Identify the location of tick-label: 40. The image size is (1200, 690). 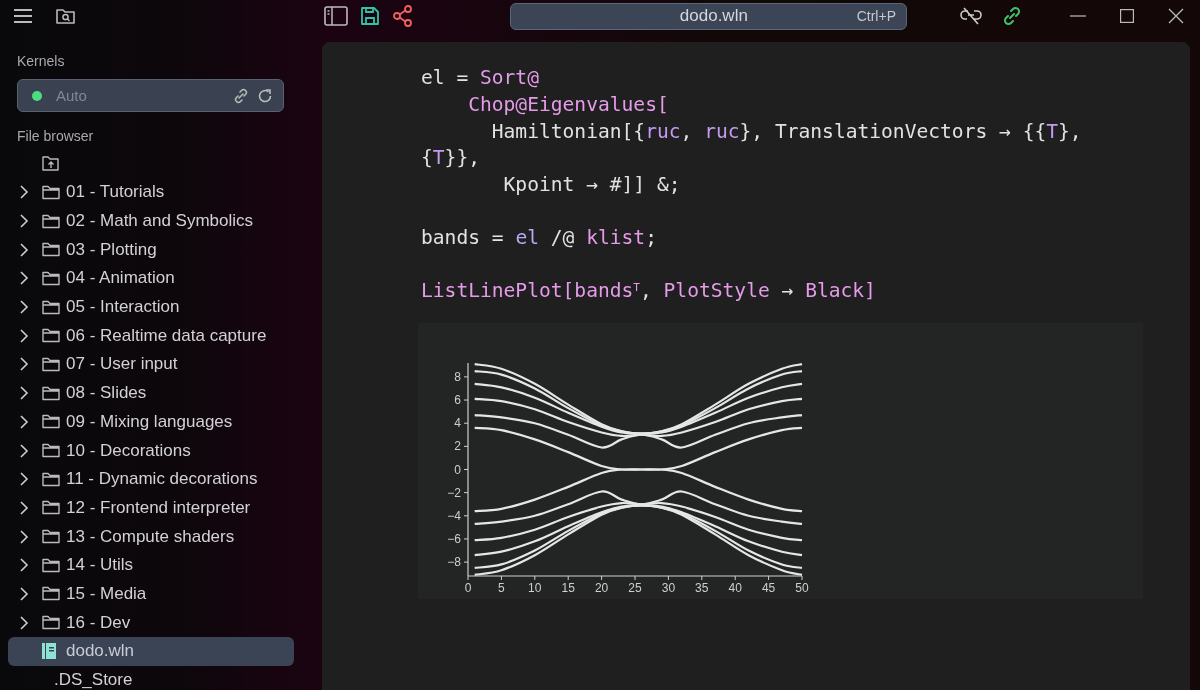
(735, 587).